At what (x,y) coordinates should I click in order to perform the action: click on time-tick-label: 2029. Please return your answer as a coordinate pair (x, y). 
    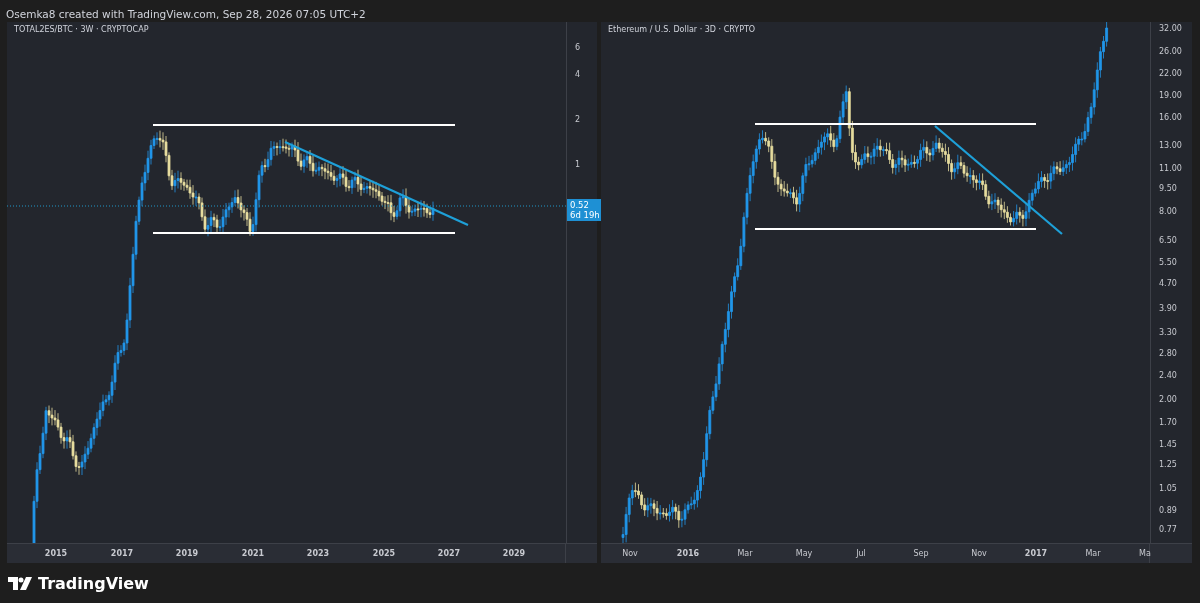
    Looking at the image, I should click on (514, 553).